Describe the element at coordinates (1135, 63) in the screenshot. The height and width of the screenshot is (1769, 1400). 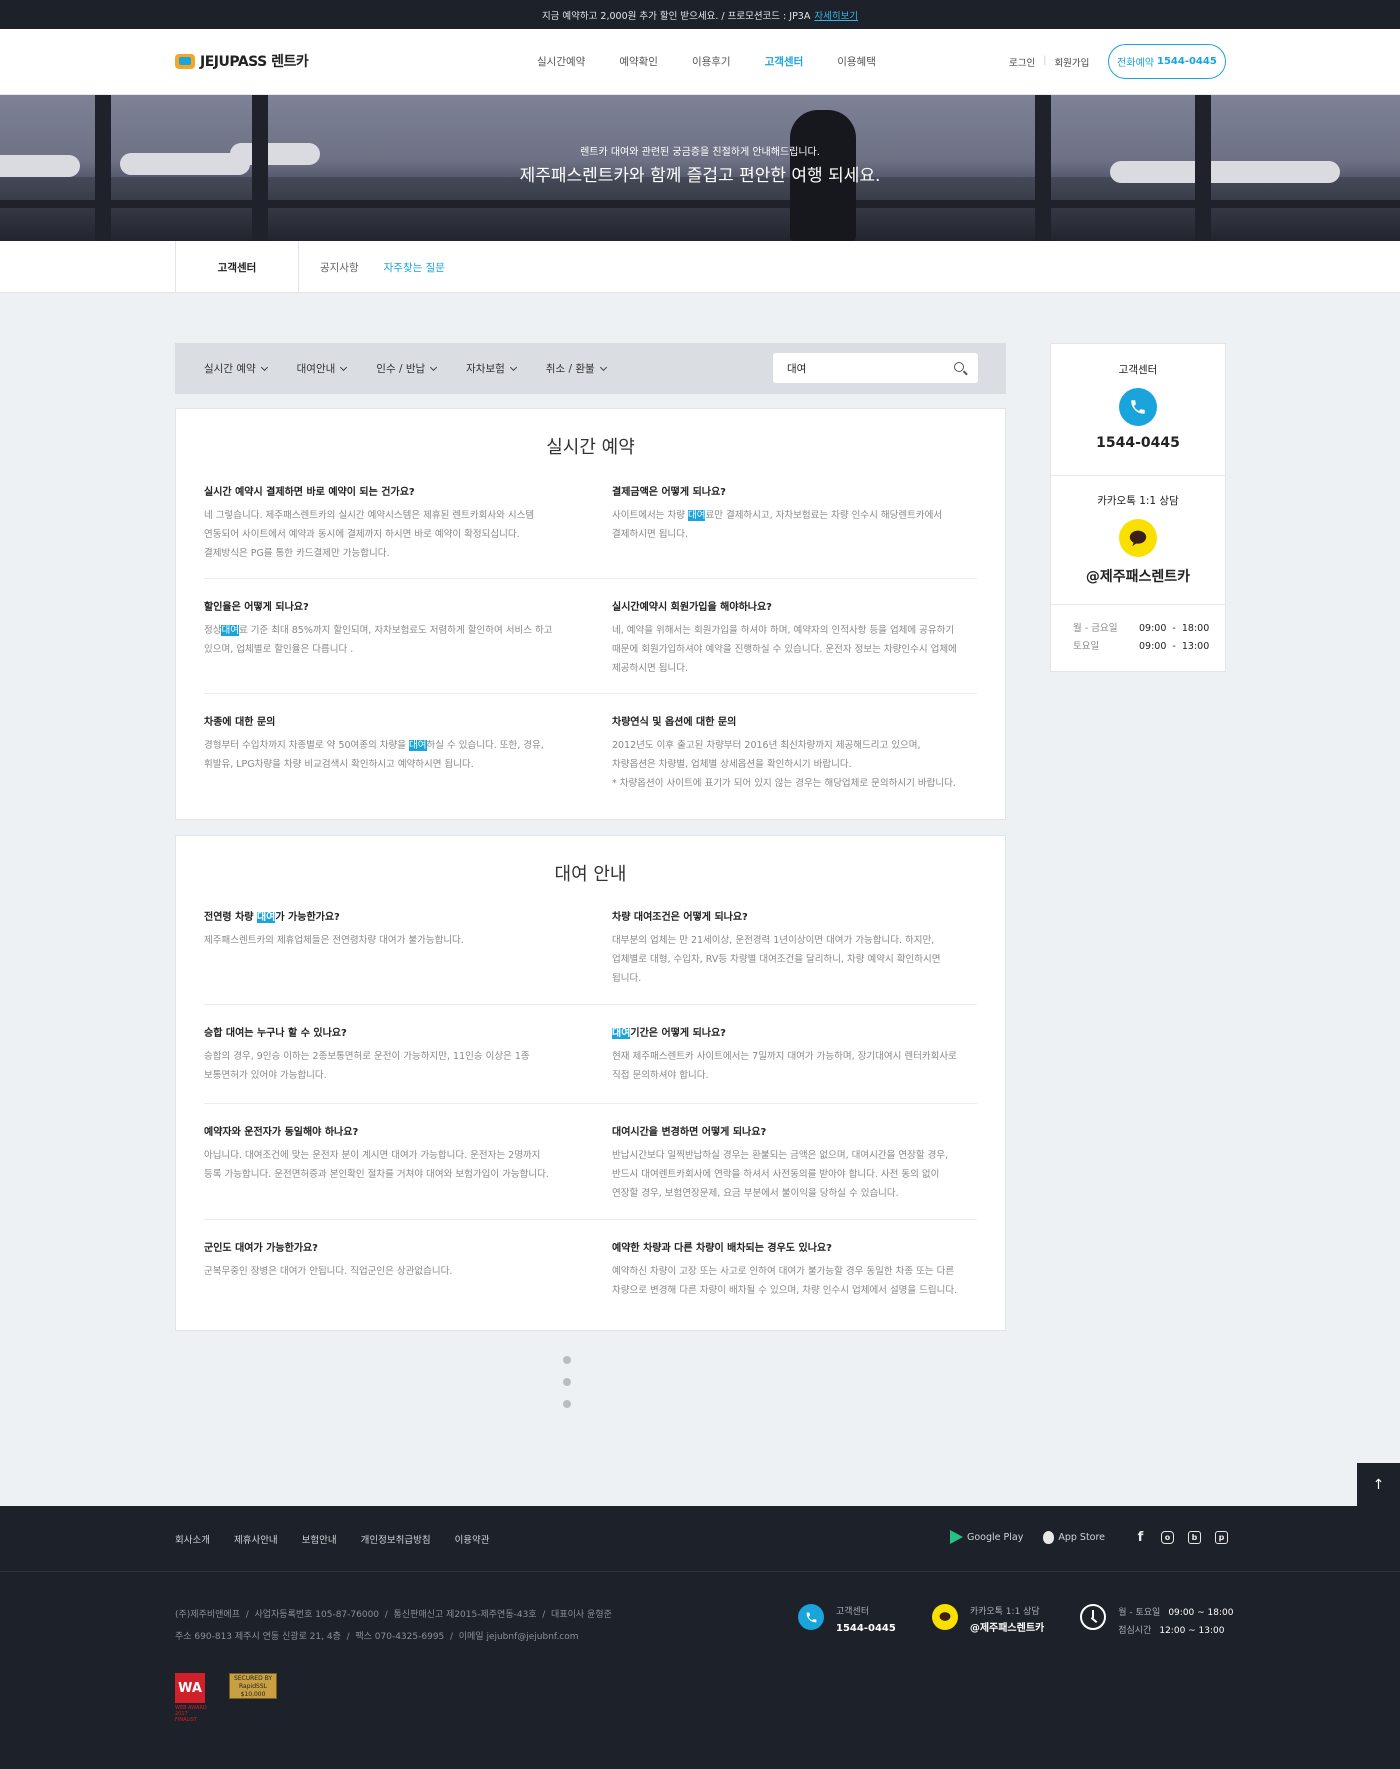
I see `call-label: 전화예약` at that location.